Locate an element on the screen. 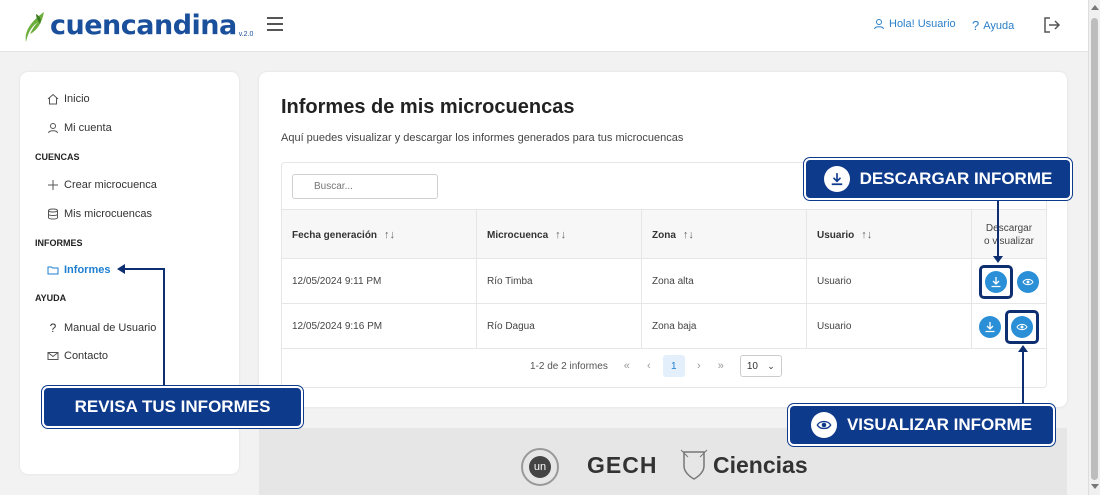  coat-of-arms-icon is located at coordinates (694, 464).